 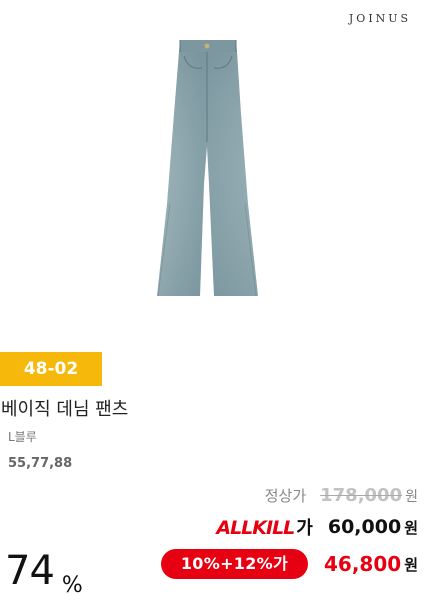 I want to click on product-image, so click(x=207, y=166).